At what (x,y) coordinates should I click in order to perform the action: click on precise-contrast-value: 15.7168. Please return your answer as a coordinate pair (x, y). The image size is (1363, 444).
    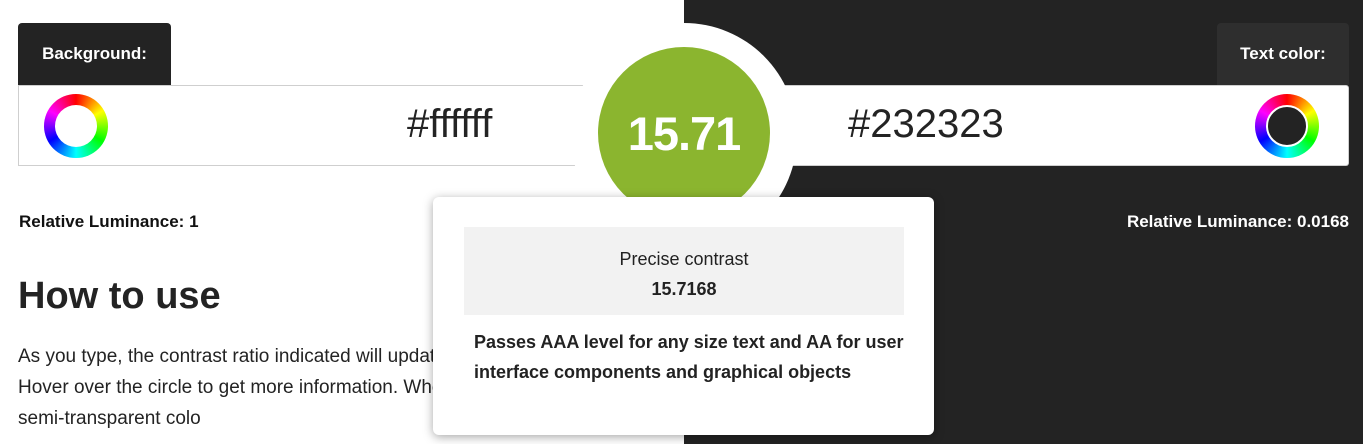
    Looking at the image, I should click on (684, 289).